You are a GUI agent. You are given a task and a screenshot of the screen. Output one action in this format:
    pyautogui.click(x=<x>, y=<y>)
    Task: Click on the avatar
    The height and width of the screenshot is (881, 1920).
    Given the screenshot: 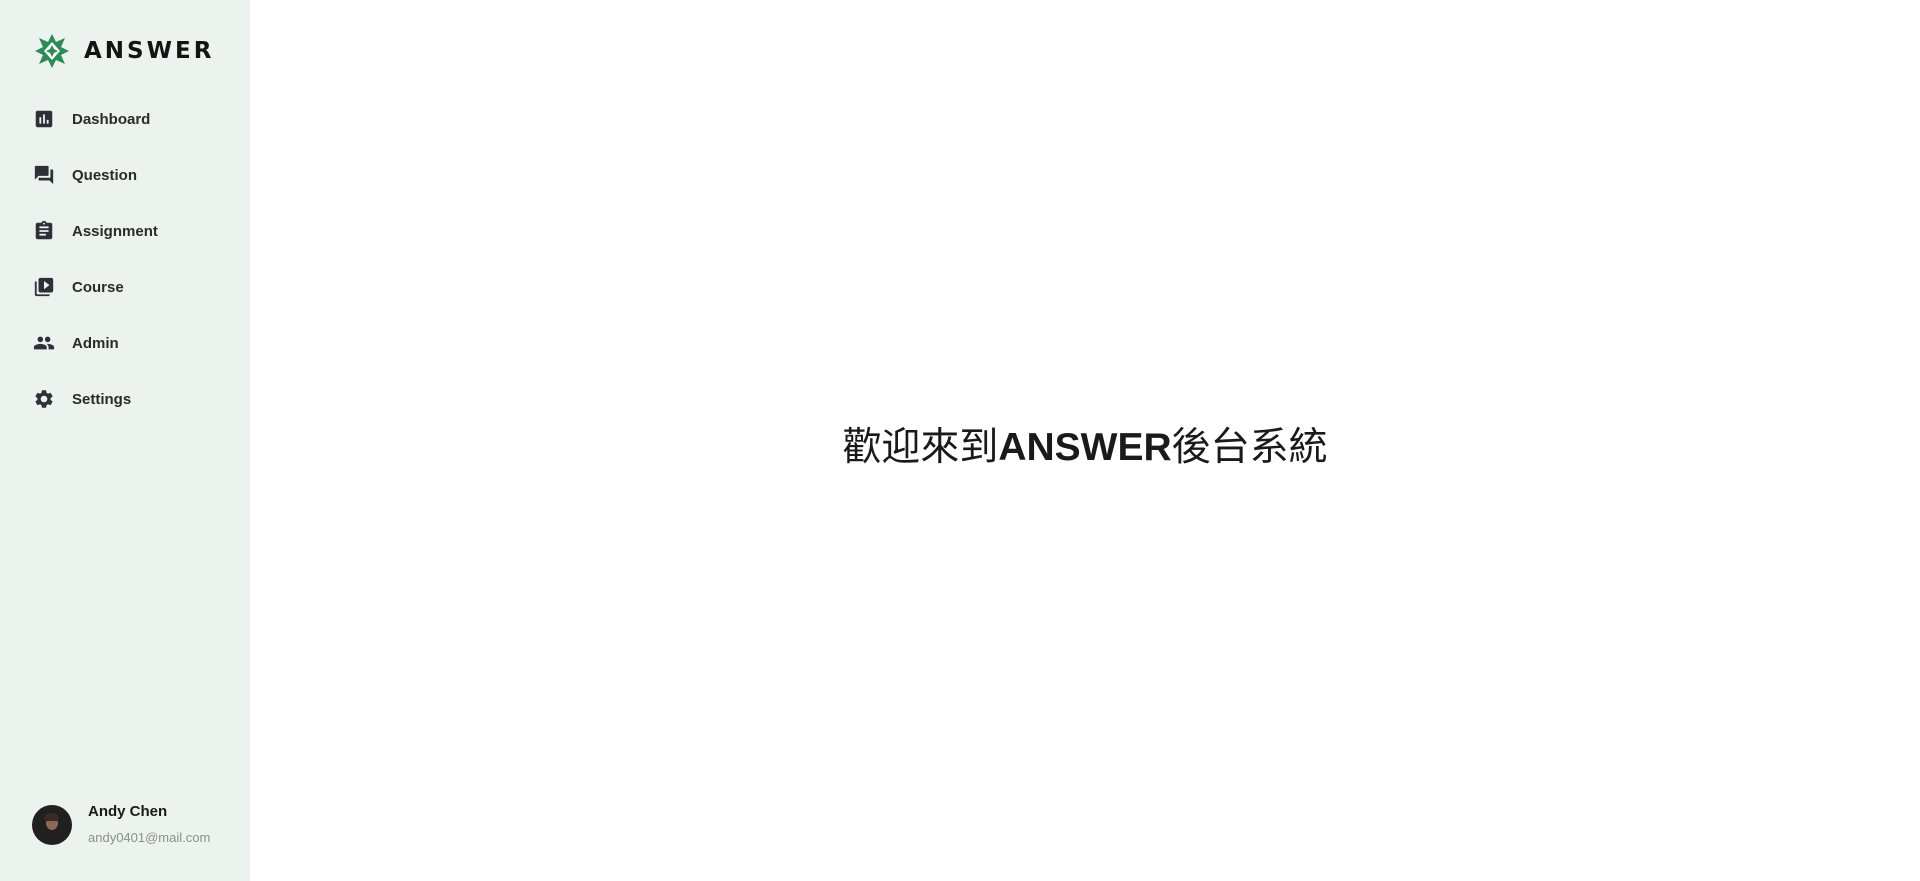 What is the action you would take?
    pyautogui.click(x=52, y=825)
    